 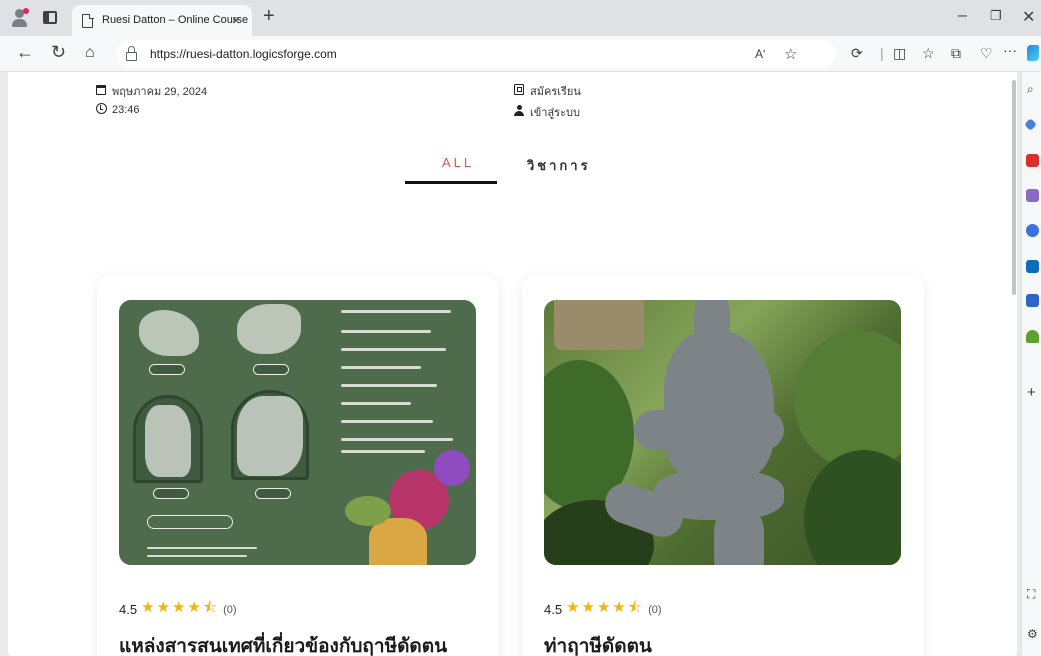 What do you see at coordinates (101, 90) in the screenshot?
I see `calendar-icon` at bounding box center [101, 90].